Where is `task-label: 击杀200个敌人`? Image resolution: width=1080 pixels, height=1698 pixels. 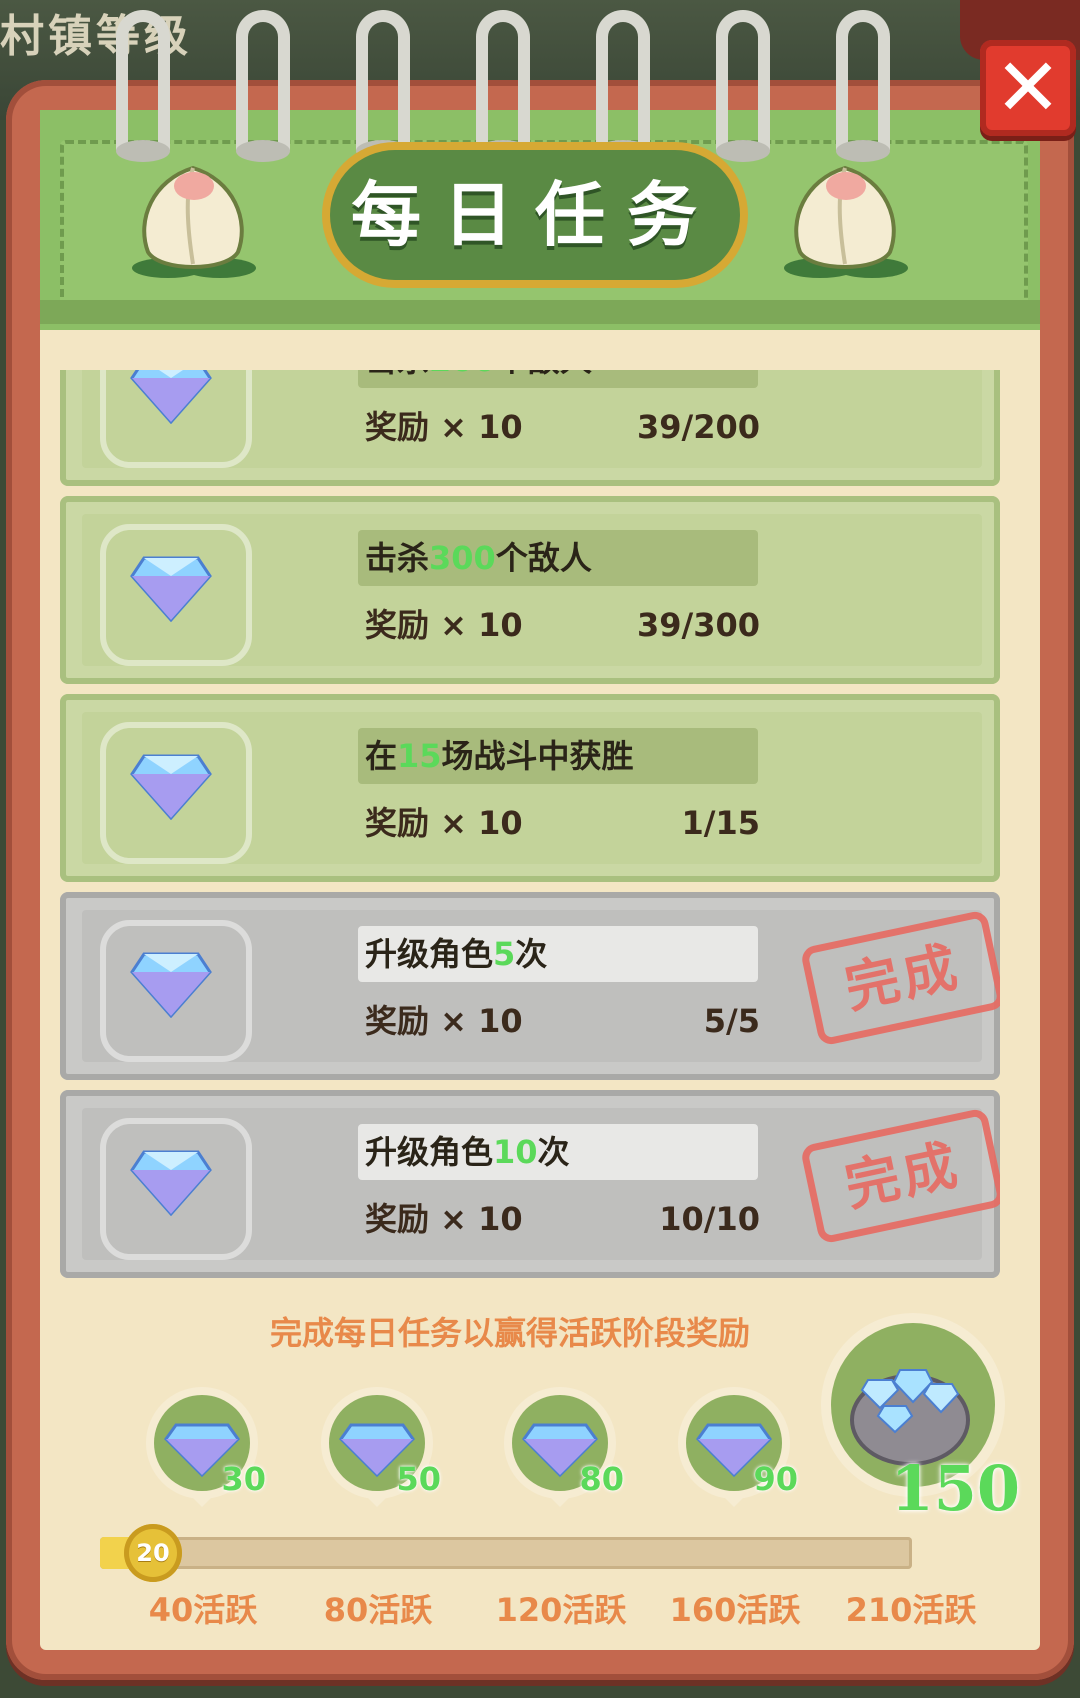
task-label: 击杀200个敌人 is located at coordinates (478, 379).